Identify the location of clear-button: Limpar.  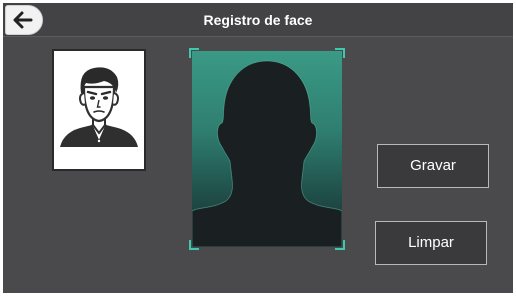
(431, 243).